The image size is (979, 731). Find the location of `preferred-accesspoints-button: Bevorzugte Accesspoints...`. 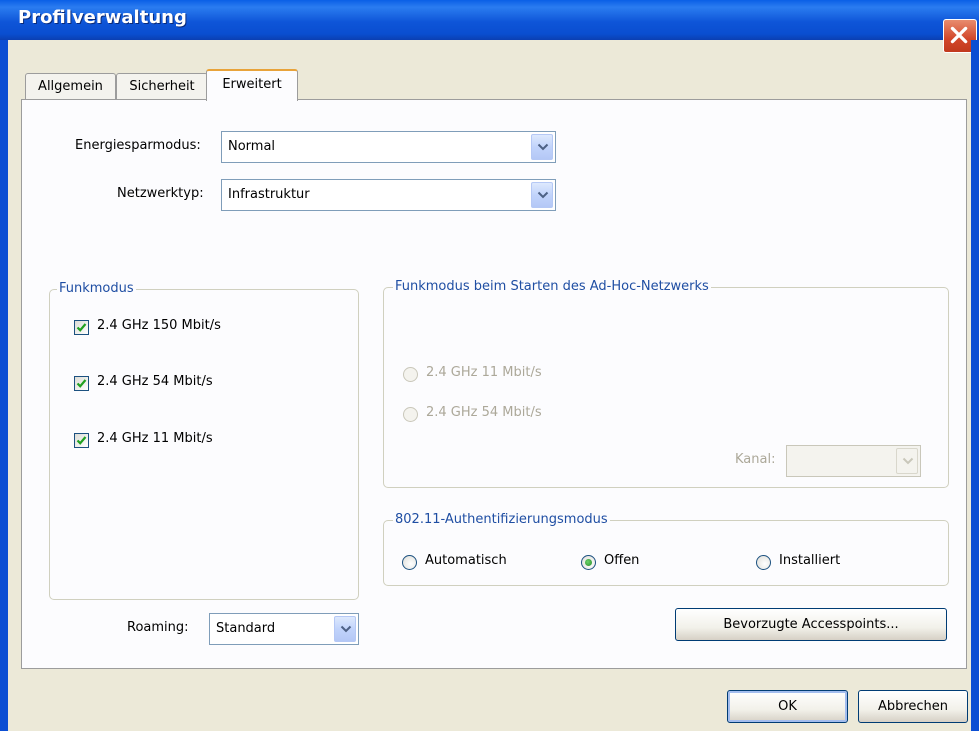

preferred-accesspoints-button: Bevorzugte Accesspoints... is located at coordinates (811, 624).